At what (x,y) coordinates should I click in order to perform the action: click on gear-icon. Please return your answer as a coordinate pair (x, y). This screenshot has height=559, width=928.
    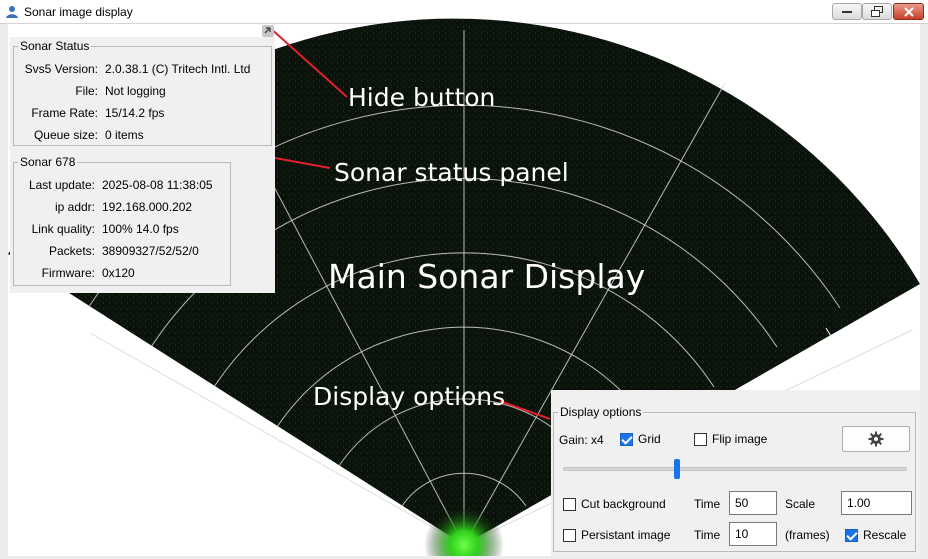
    Looking at the image, I should click on (876, 439).